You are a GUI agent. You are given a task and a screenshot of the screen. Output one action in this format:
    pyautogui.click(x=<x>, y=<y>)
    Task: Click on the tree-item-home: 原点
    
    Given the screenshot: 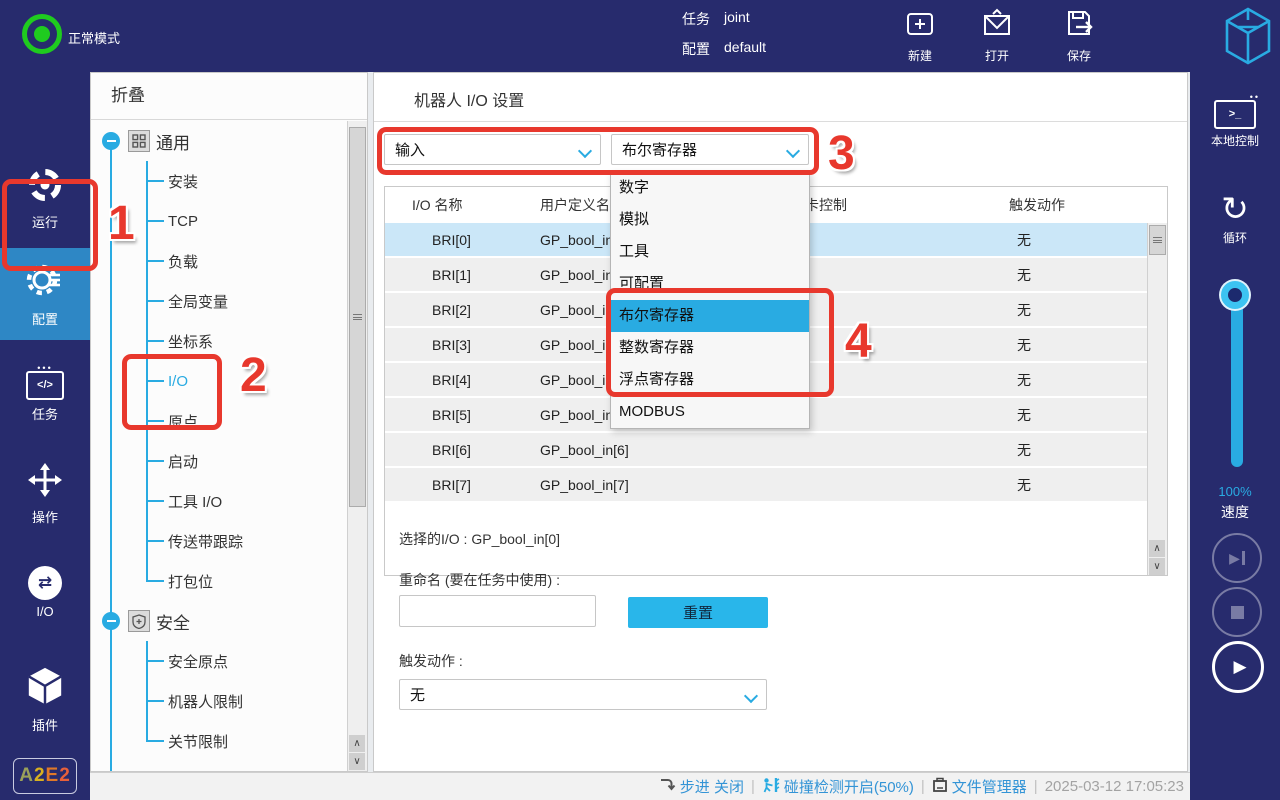 What is the action you would take?
    pyautogui.click(x=247, y=421)
    